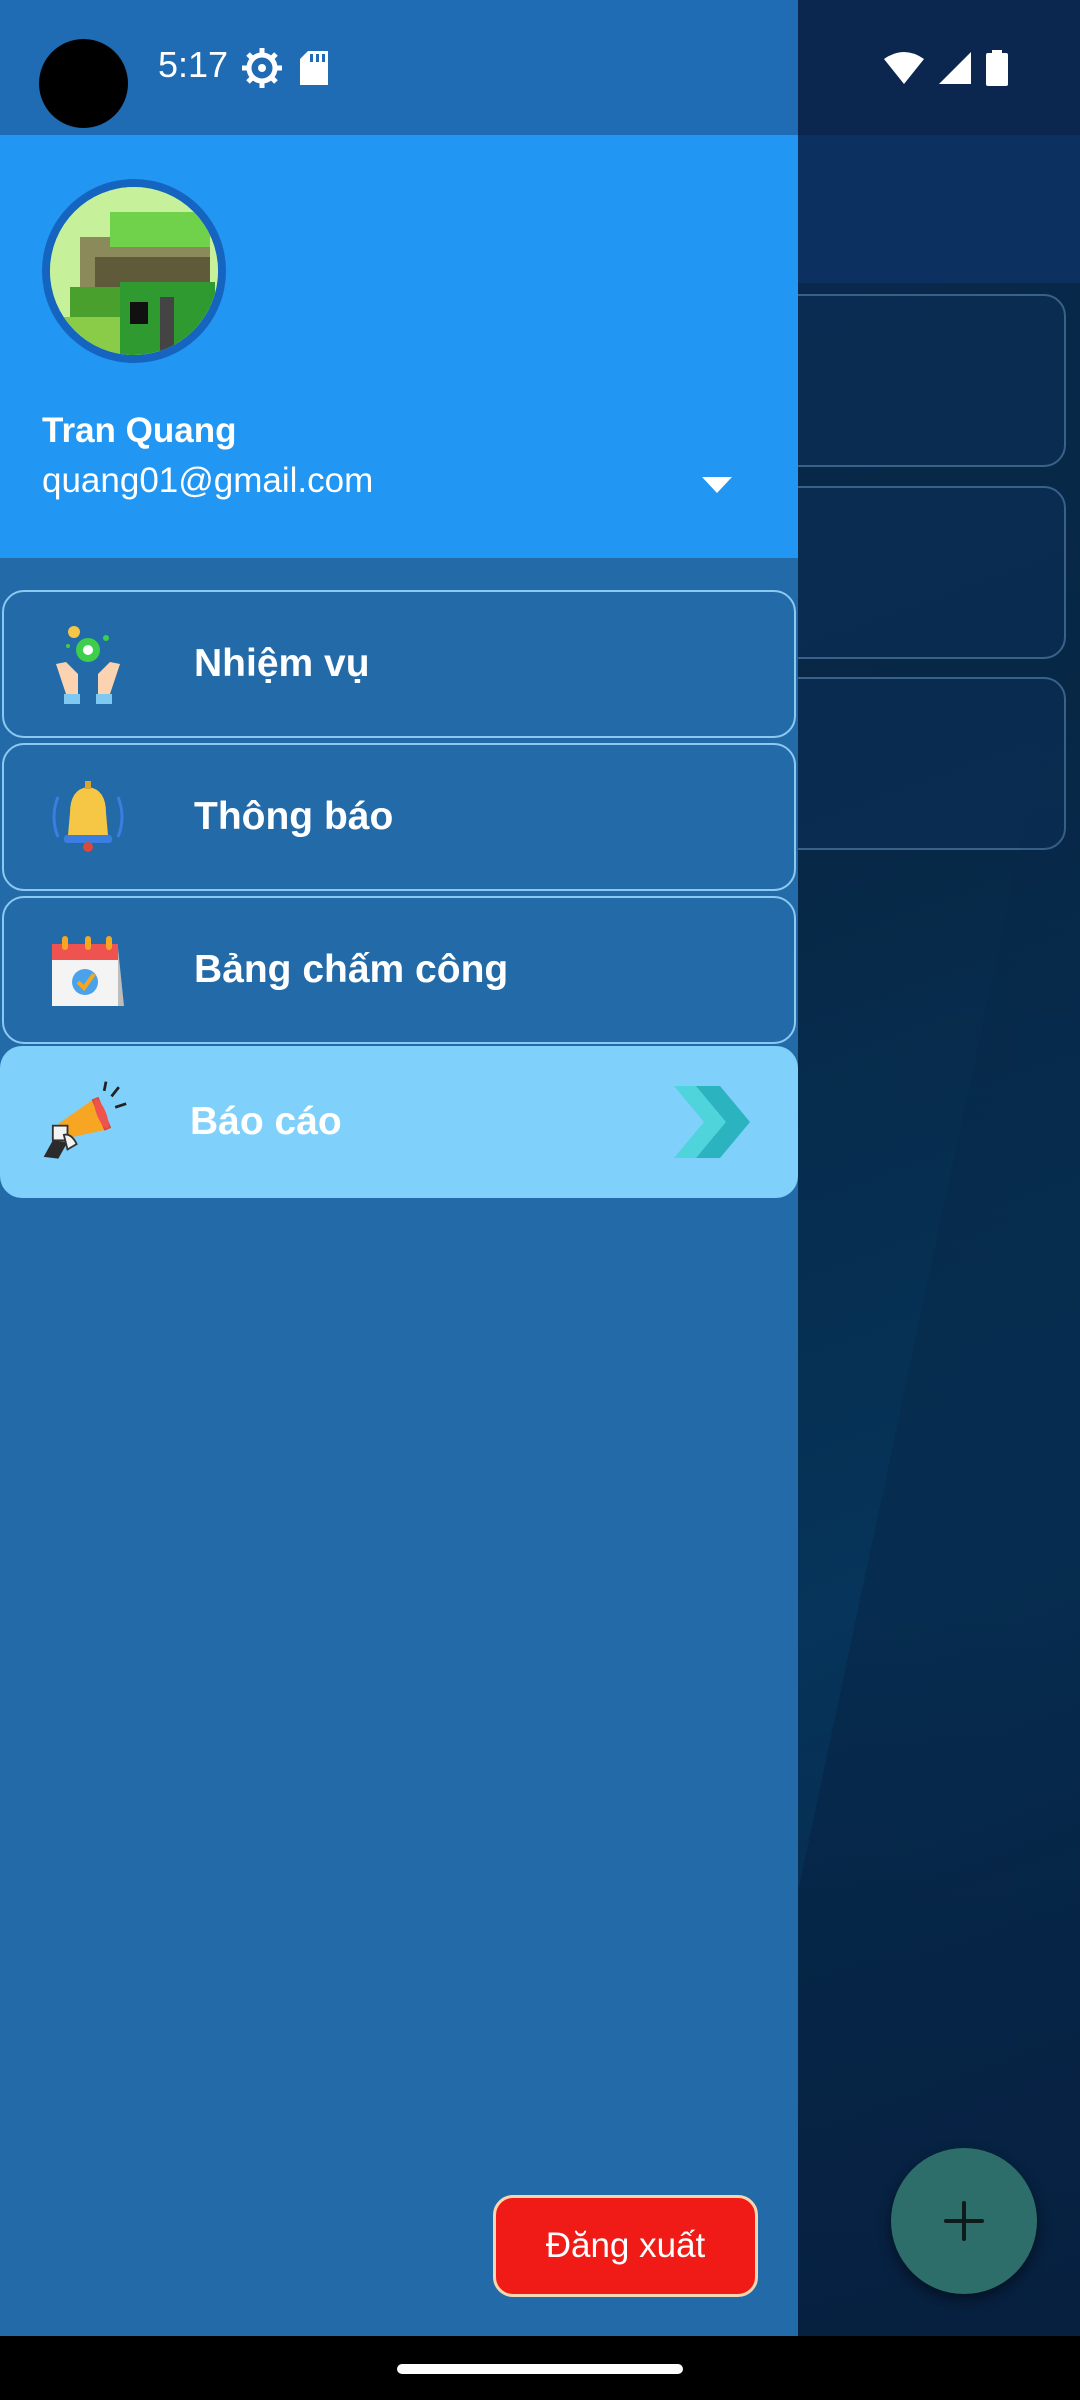 The width and height of the screenshot is (1080, 2400). I want to click on battery-icon, so click(997, 68).